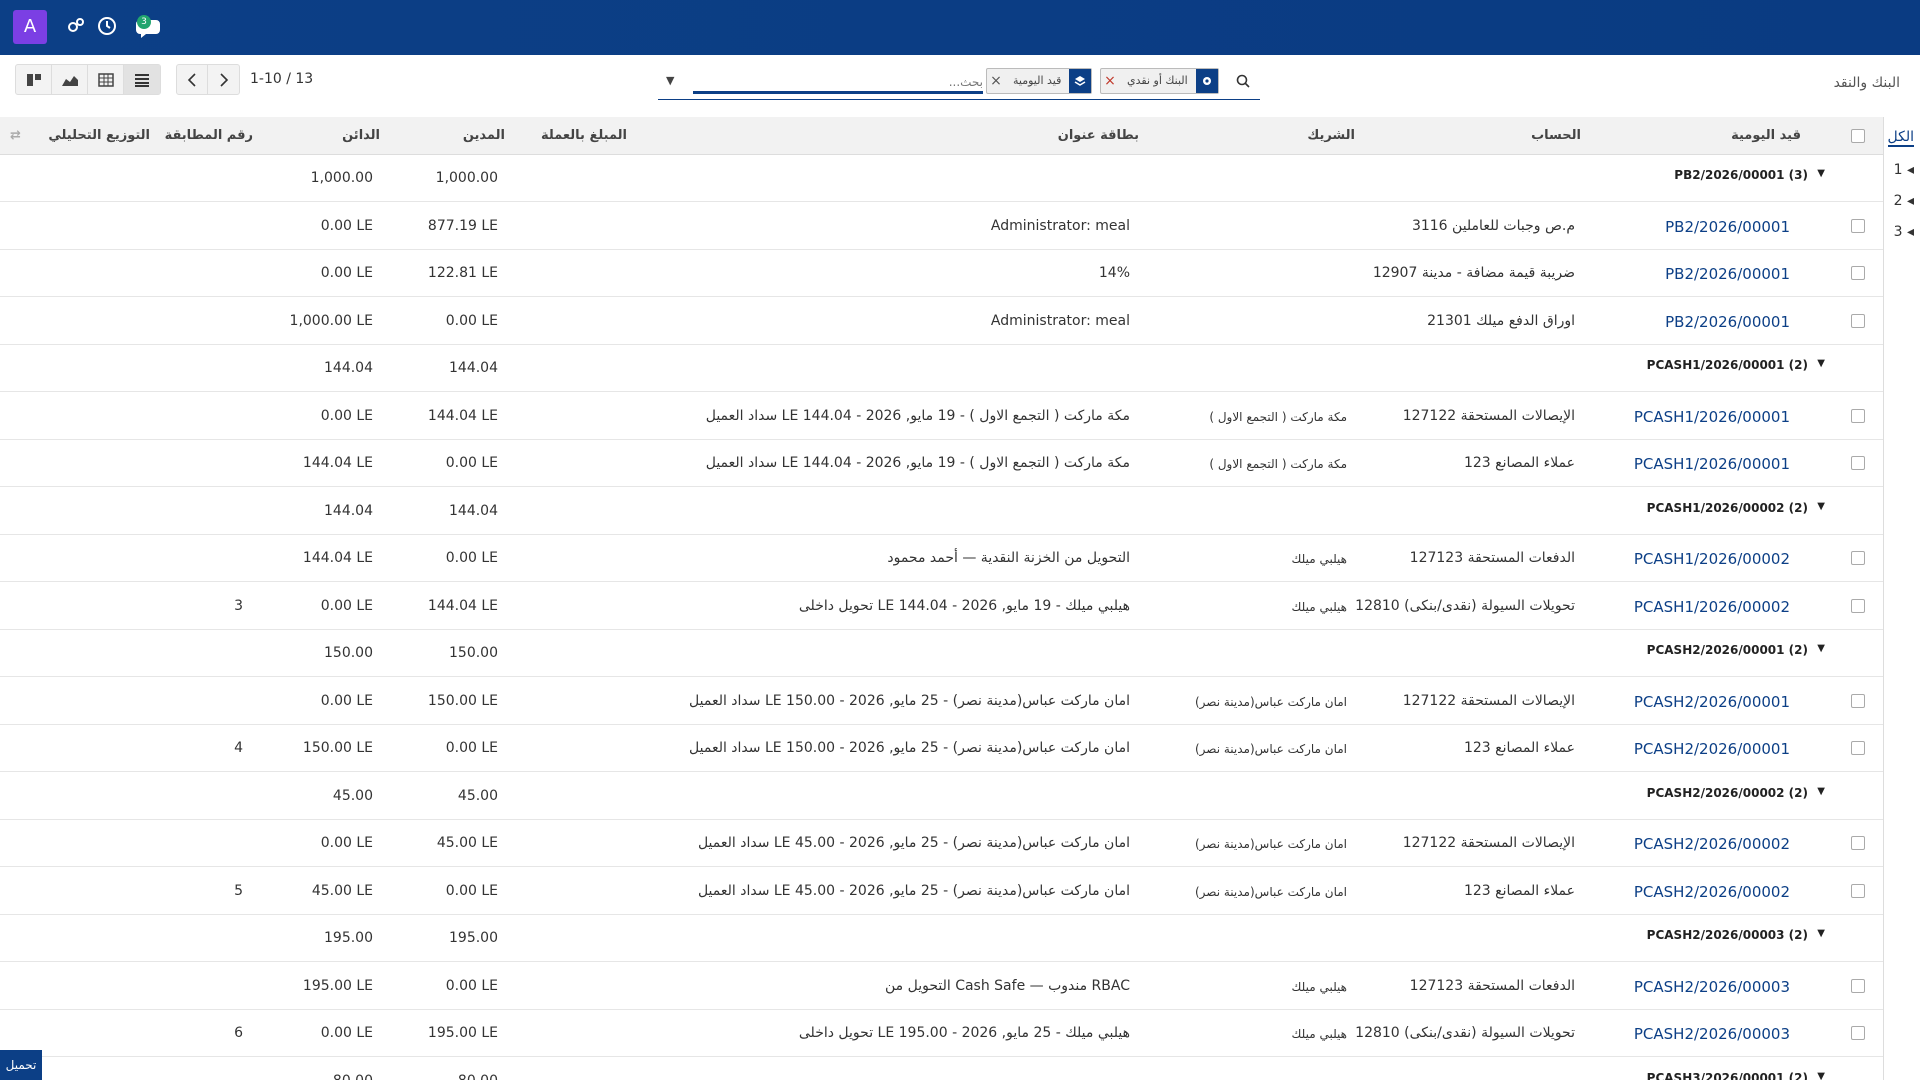 This screenshot has width=1920, height=1080. Describe the element at coordinates (99, 135) in the screenshot. I see `header-analytic-distribution: التوزيع التحليلي` at that location.